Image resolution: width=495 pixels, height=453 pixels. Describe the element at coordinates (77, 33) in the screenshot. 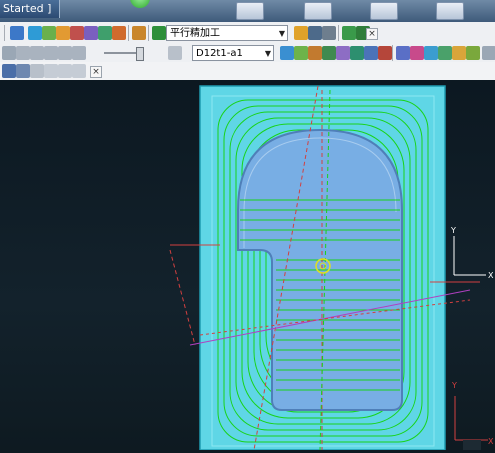

I see `leads-icon` at that location.